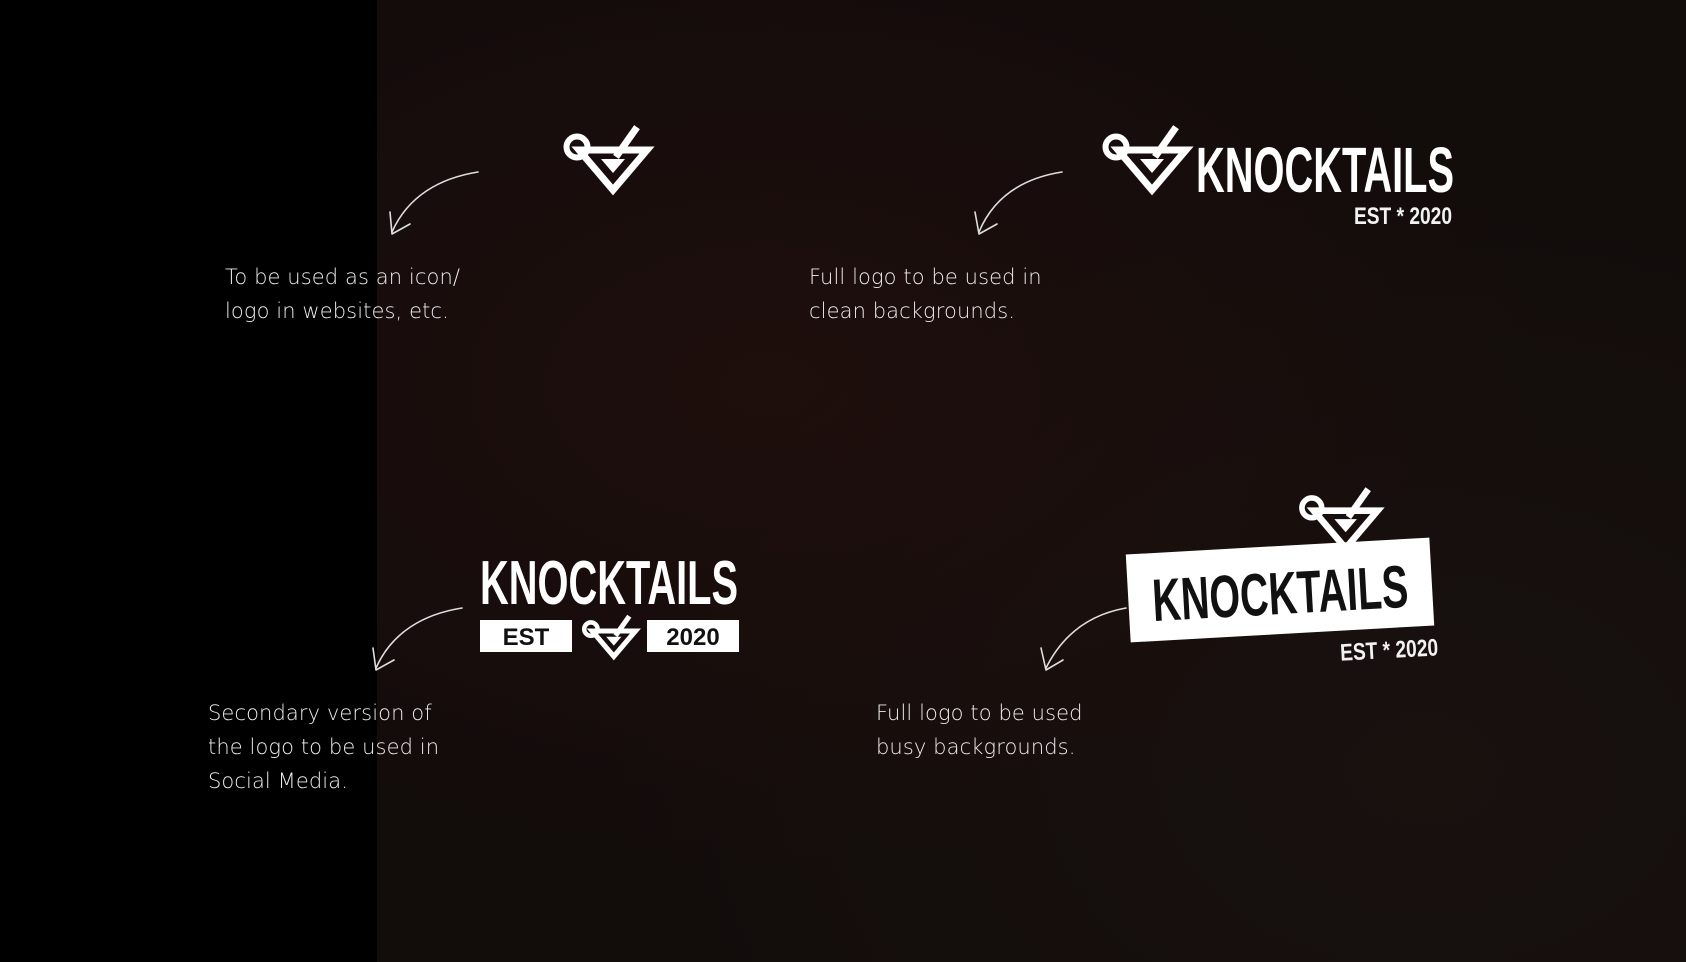 This screenshot has height=962, width=1686. What do you see at coordinates (320, 713) in the screenshot?
I see `caption-line: Secondary version of` at bounding box center [320, 713].